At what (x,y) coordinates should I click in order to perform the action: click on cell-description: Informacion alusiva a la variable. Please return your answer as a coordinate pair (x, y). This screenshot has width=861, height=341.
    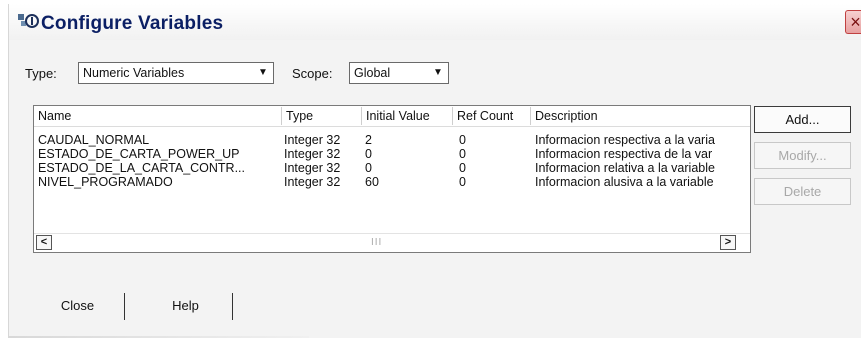
    Looking at the image, I should click on (624, 182).